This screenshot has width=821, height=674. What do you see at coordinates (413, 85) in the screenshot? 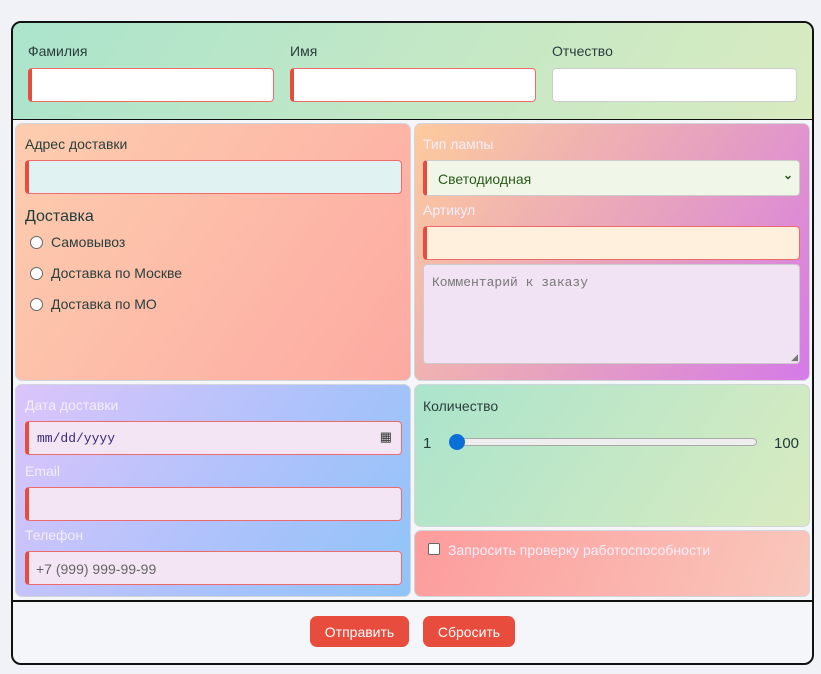
I see `first-name-input` at bounding box center [413, 85].